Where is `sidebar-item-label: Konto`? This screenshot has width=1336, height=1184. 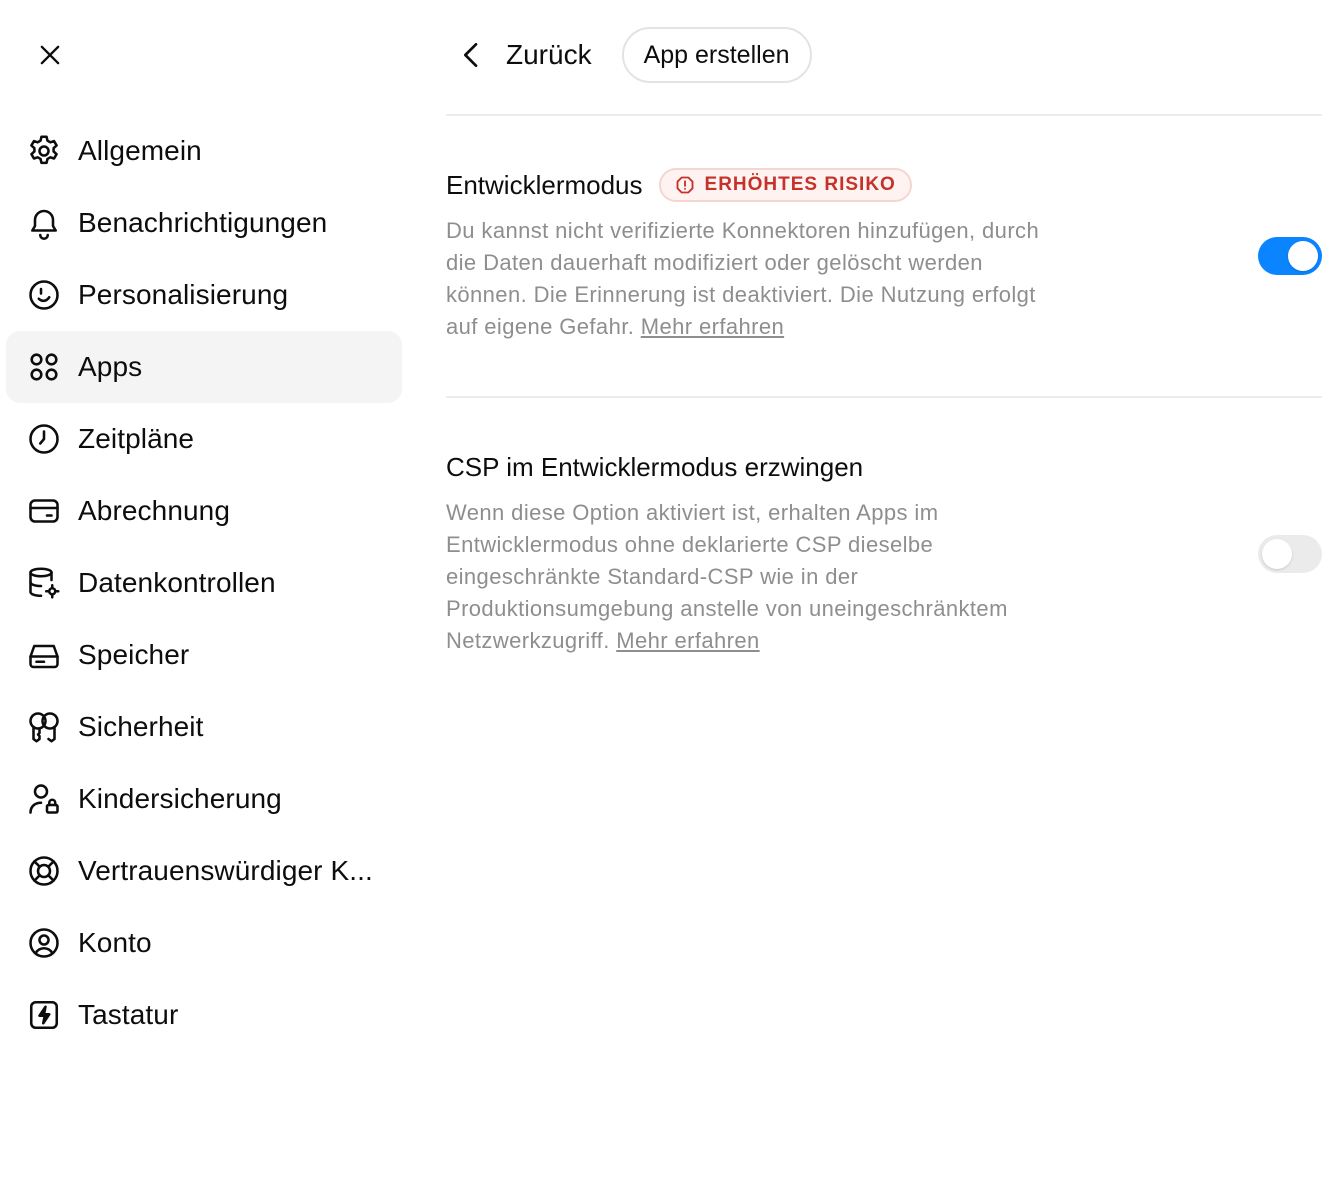 sidebar-item-label: Konto is located at coordinates (115, 942).